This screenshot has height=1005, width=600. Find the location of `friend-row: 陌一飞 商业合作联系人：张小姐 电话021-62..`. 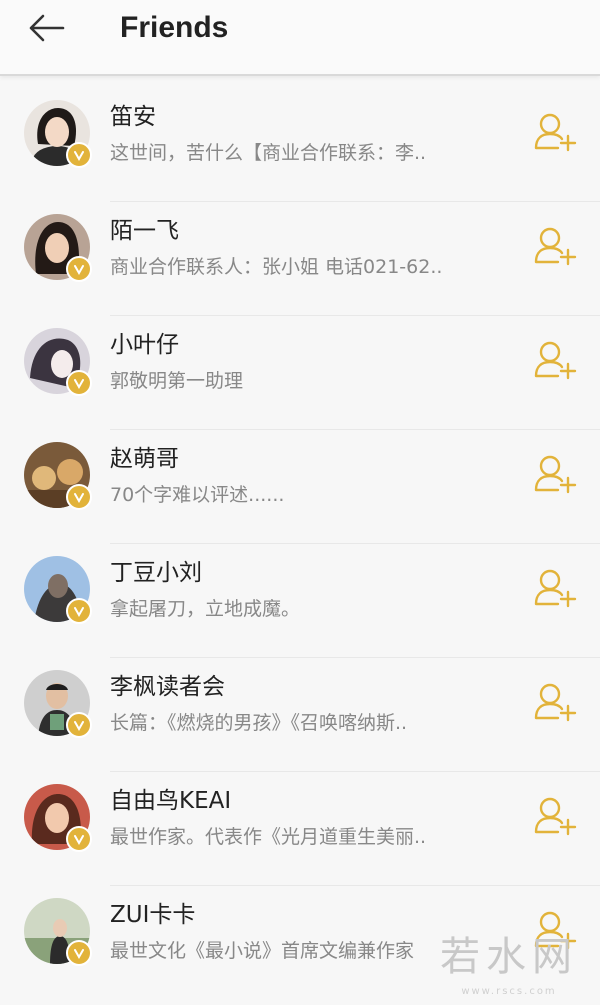

friend-row: 陌一飞 商业合作联系人：张小姐 电话021-62.. is located at coordinates (300, 259).